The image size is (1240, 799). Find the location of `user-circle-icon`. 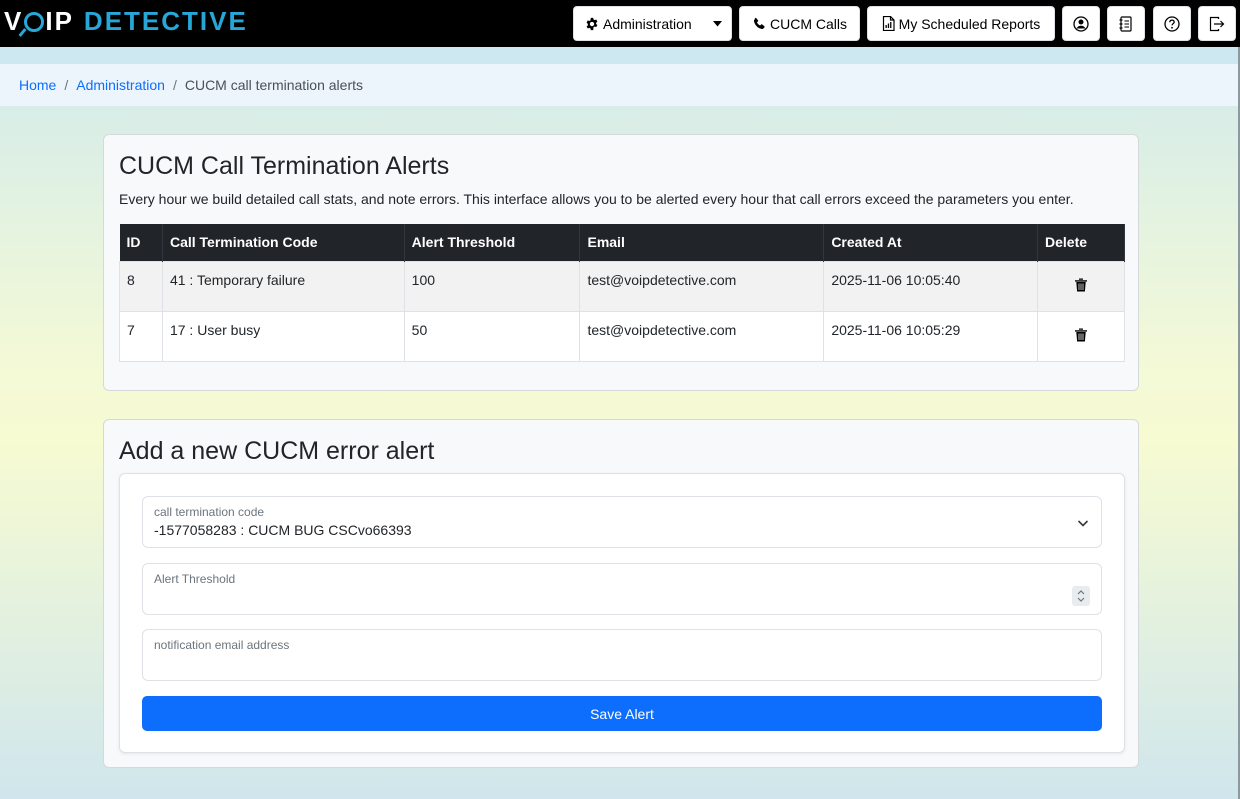

user-circle-icon is located at coordinates (1081, 23).